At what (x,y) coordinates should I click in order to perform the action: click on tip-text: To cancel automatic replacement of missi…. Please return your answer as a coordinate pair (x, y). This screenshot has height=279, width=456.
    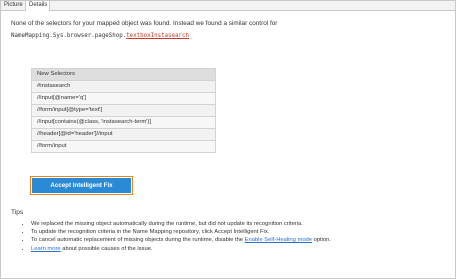
    Looking at the image, I should click on (138, 240).